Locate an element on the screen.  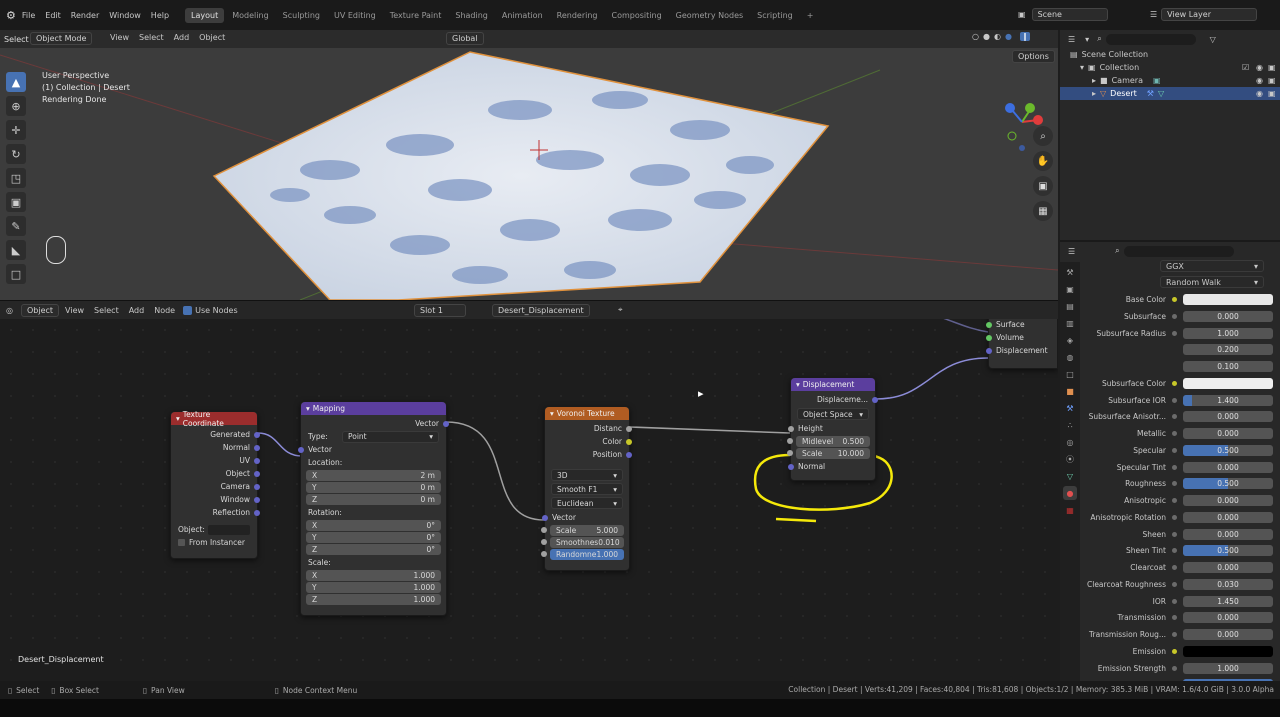
solid-shading-icon: ● is located at coordinates (986, 36).